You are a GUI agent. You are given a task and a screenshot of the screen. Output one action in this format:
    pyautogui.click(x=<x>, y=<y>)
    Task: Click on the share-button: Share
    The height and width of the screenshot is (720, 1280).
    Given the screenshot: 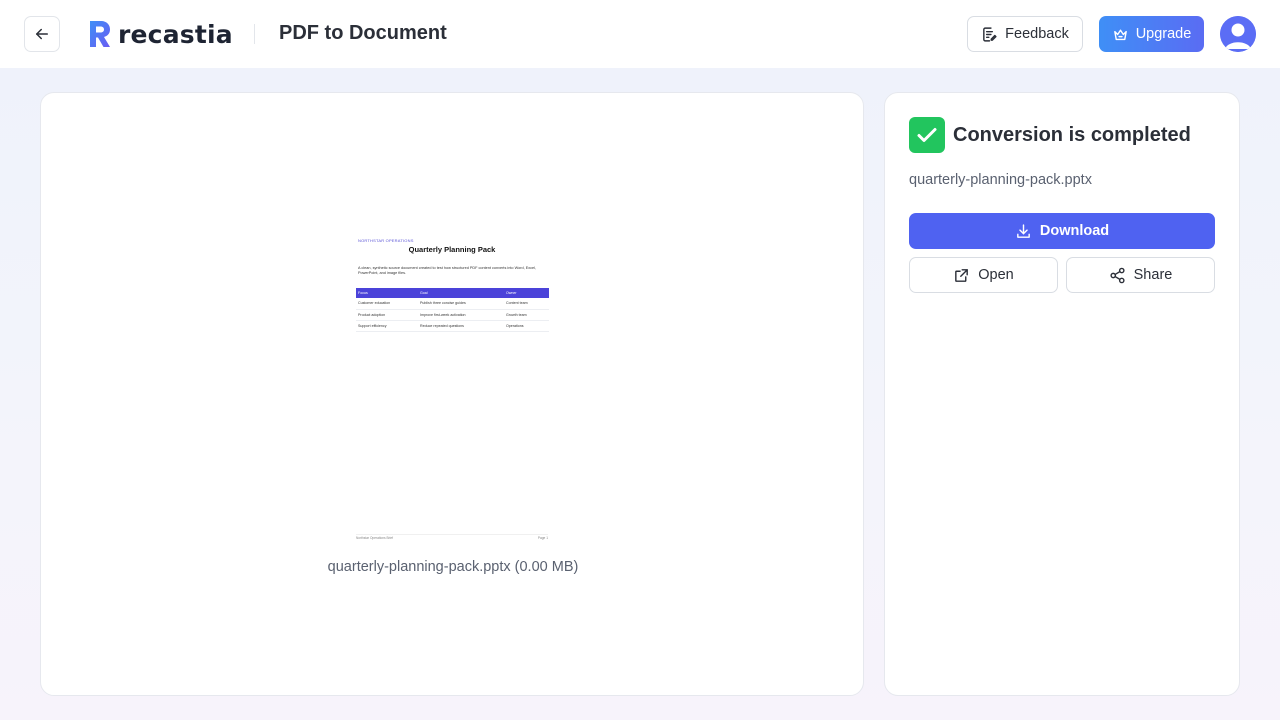 What is the action you would take?
    pyautogui.click(x=1140, y=275)
    